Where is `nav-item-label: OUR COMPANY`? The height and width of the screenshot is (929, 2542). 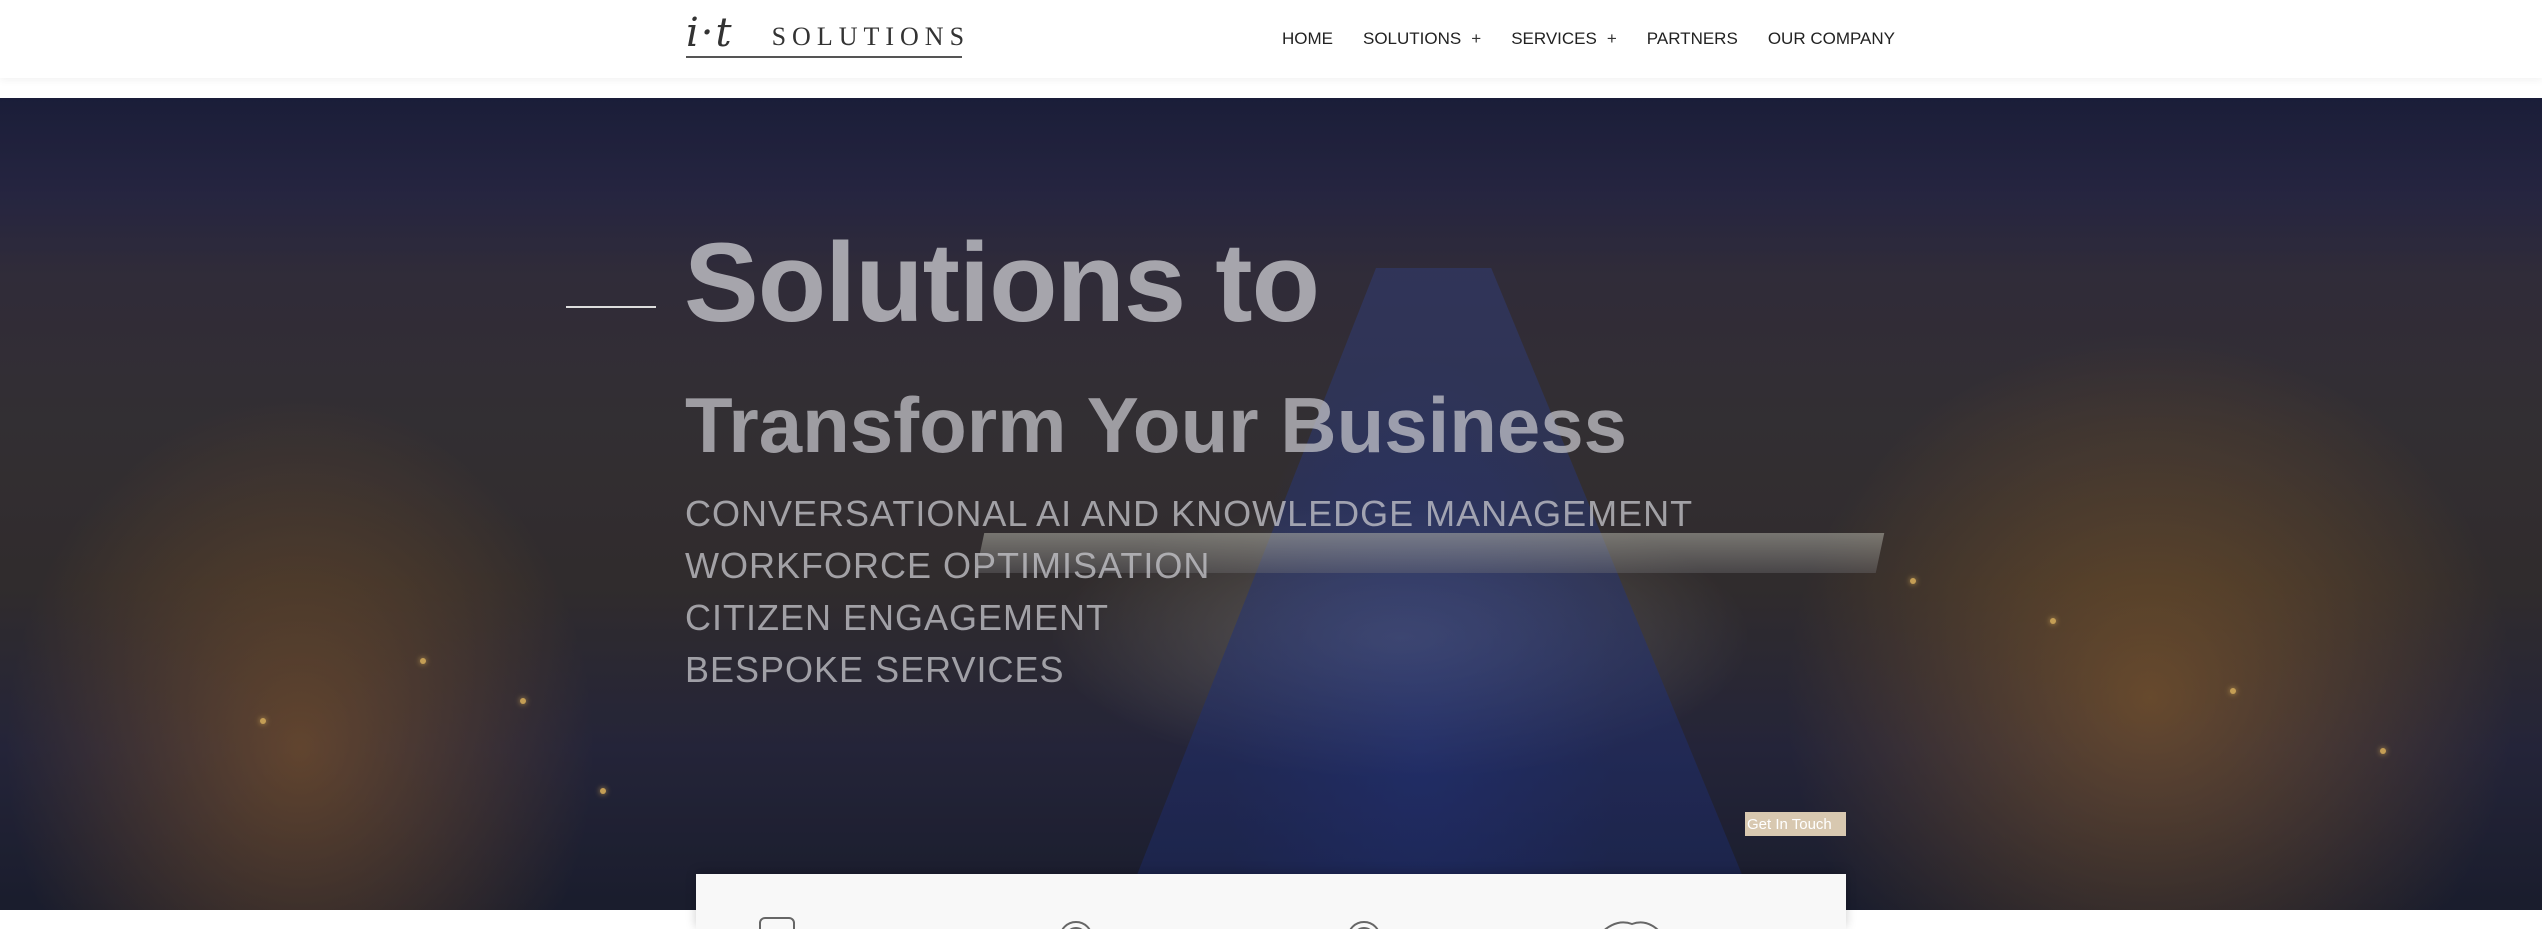 nav-item-label: OUR COMPANY is located at coordinates (1831, 38).